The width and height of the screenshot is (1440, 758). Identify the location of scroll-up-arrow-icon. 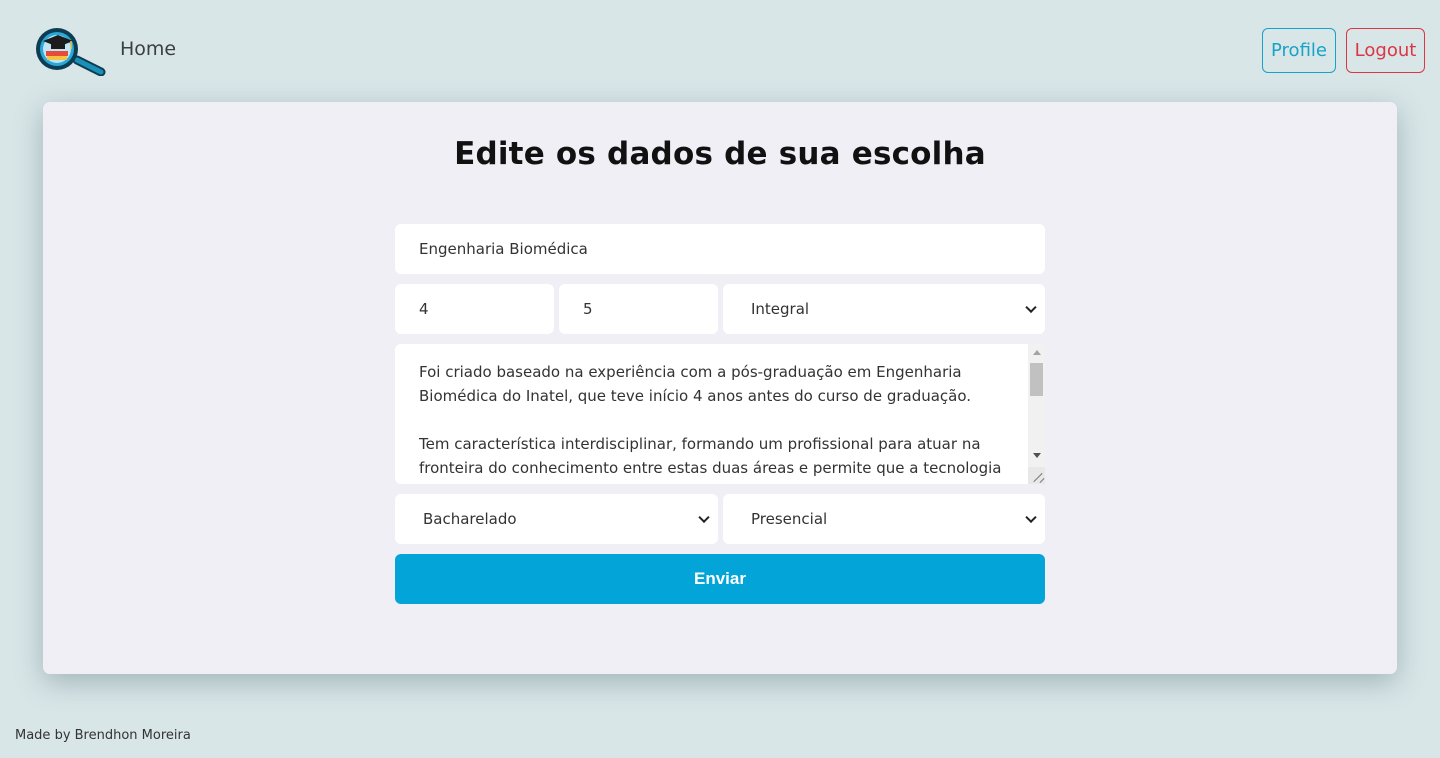
(1037, 352).